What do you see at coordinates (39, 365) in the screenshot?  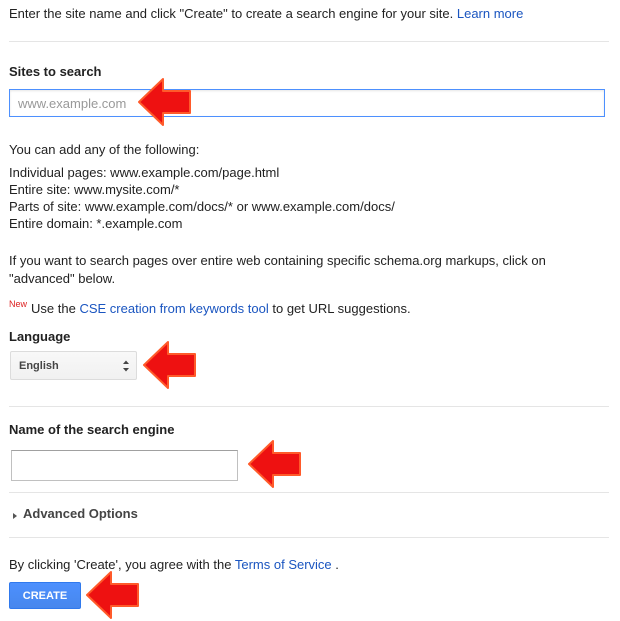 I see `language-selected: English` at bounding box center [39, 365].